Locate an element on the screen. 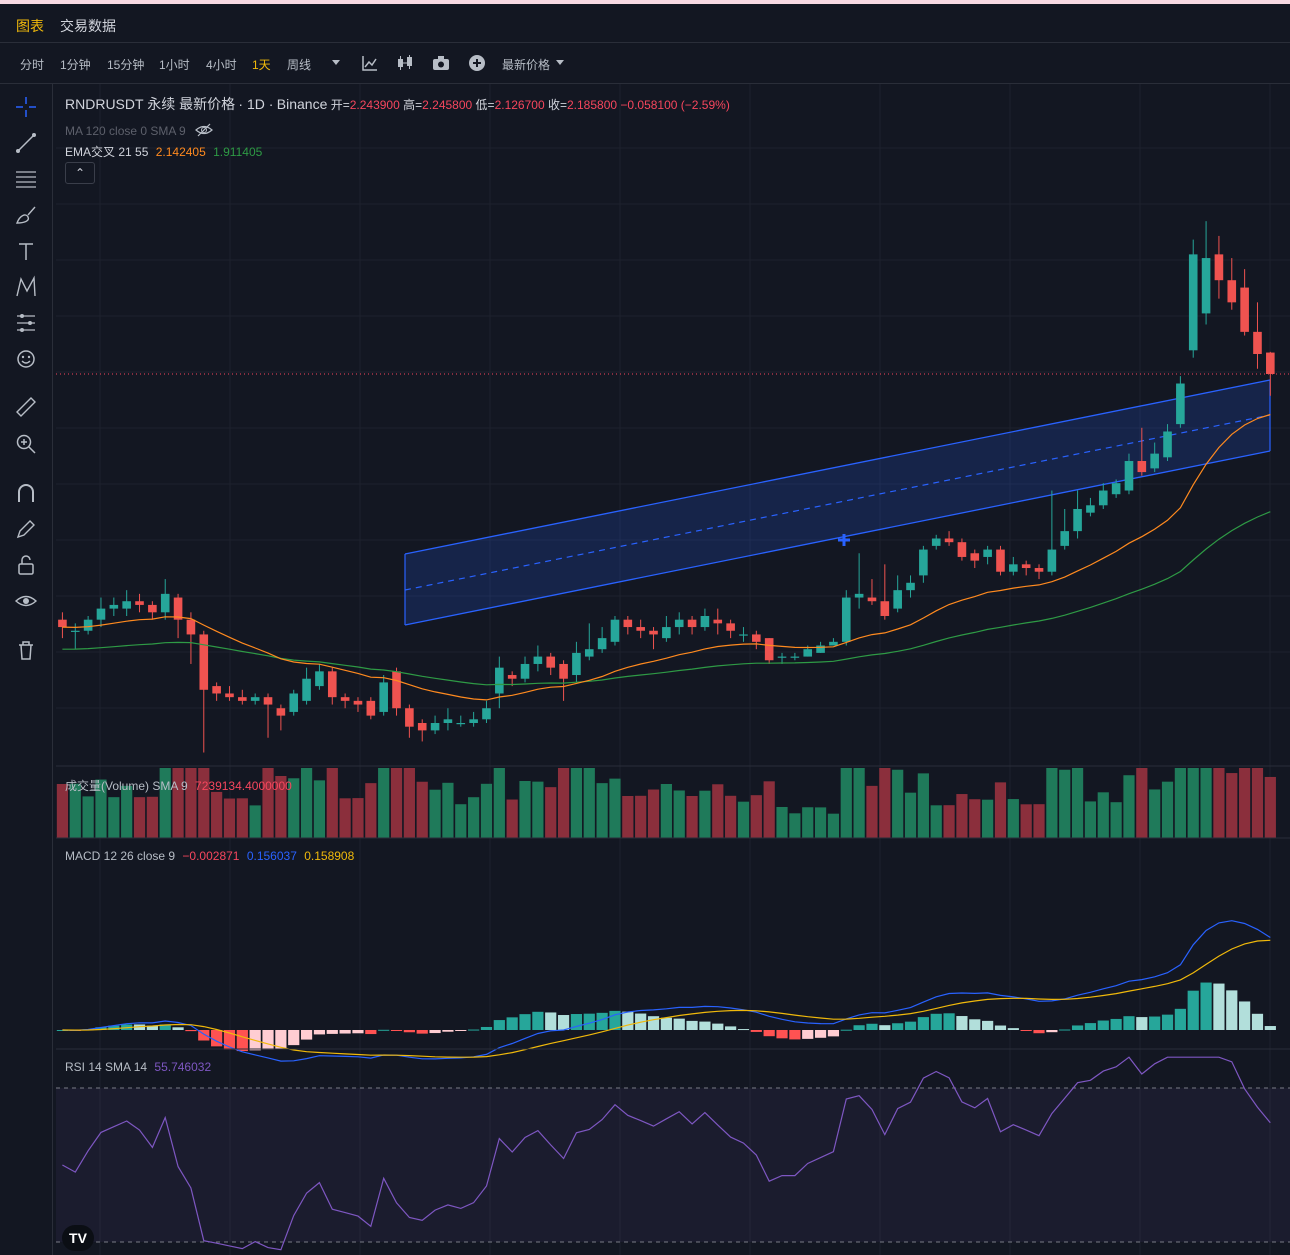 This screenshot has width=1290, height=1255. open-label: 开= is located at coordinates (340, 105).